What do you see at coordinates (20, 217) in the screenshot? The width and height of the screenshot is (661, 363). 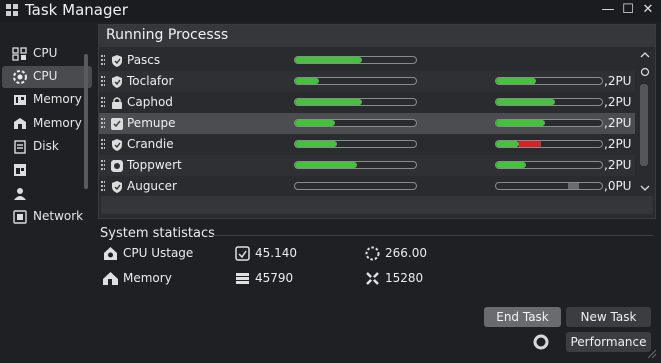 I see `network-icon` at bounding box center [20, 217].